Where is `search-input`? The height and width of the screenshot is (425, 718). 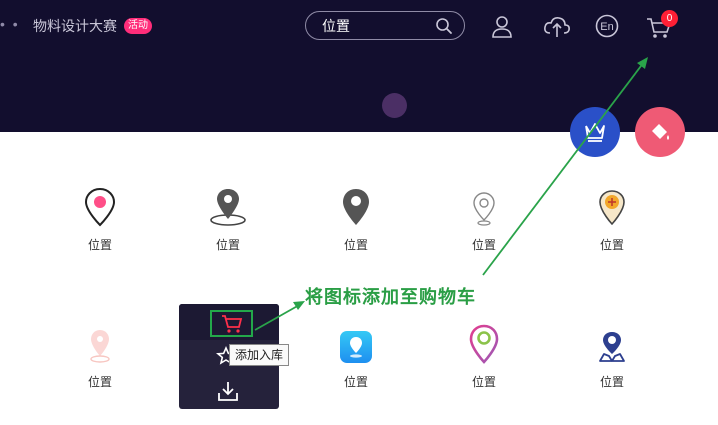
search-input is located at coordinates (377, 26).